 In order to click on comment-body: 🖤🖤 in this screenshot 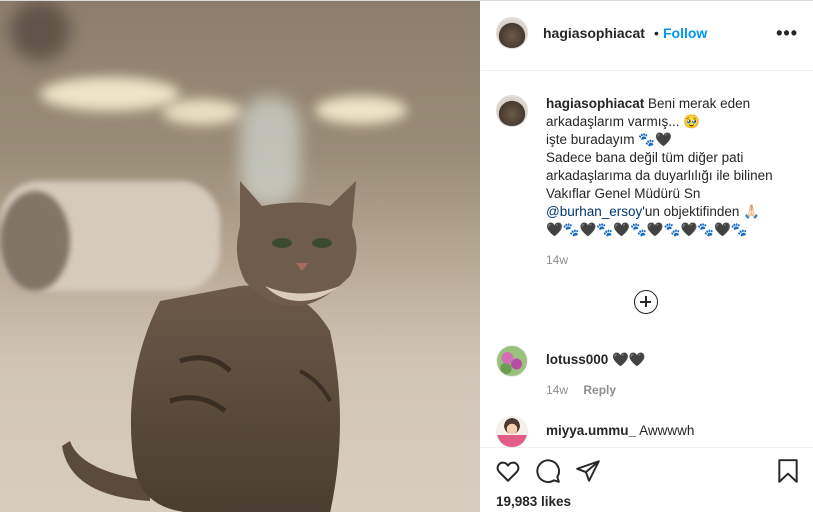, I will do `click(629, 359)`.